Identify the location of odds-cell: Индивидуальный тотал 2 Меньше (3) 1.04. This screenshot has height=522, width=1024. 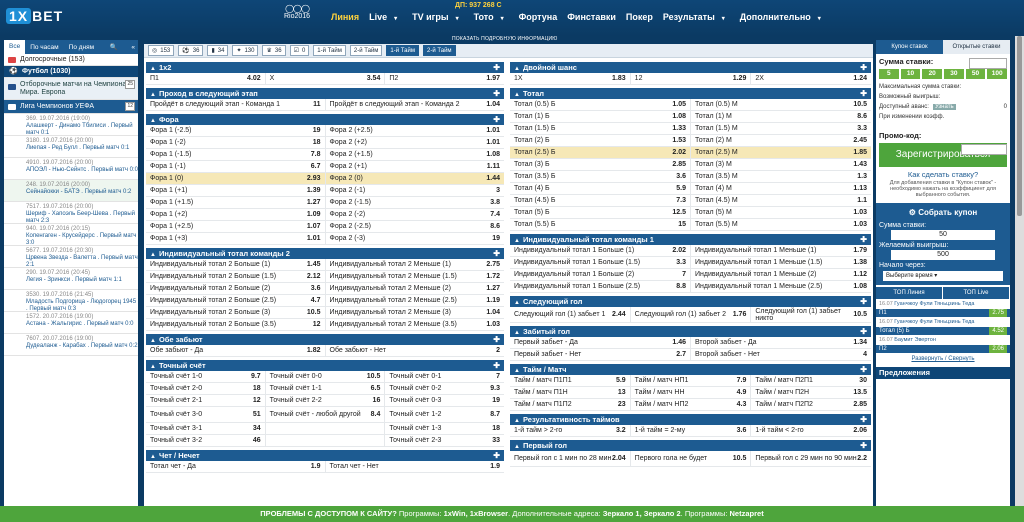
(415, 312).